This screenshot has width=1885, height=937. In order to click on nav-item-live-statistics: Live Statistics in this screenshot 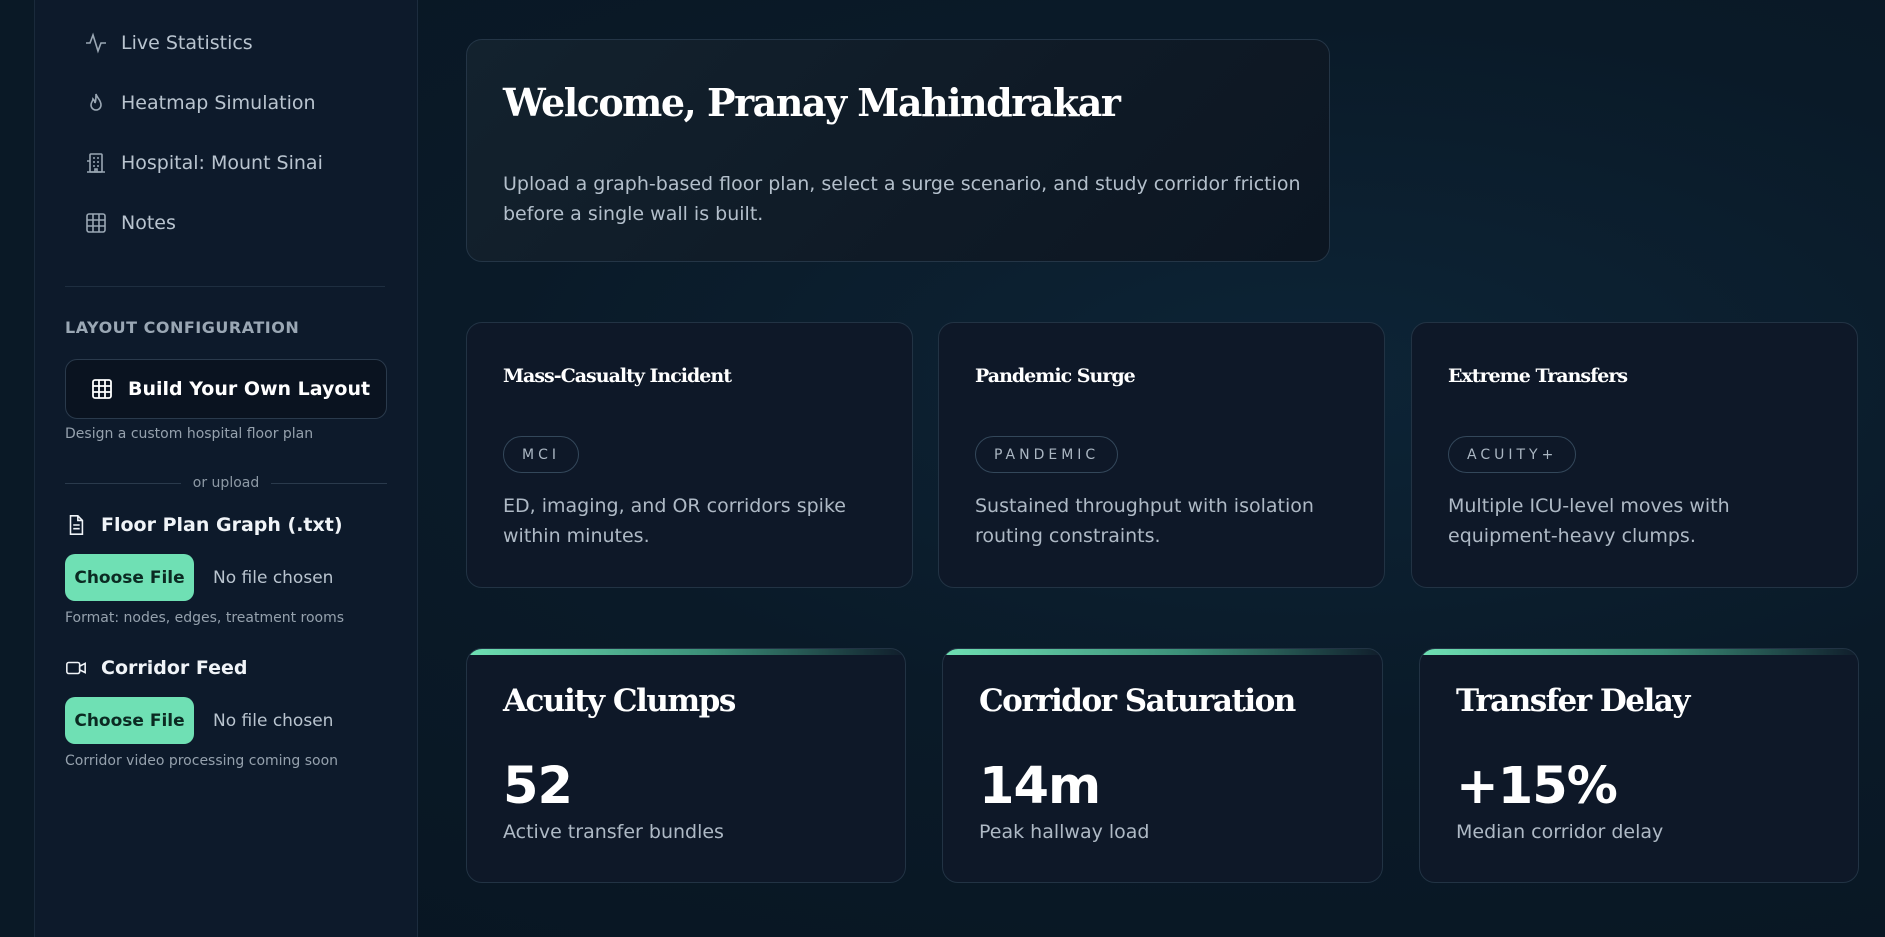, I will do `click(168, 43)`.